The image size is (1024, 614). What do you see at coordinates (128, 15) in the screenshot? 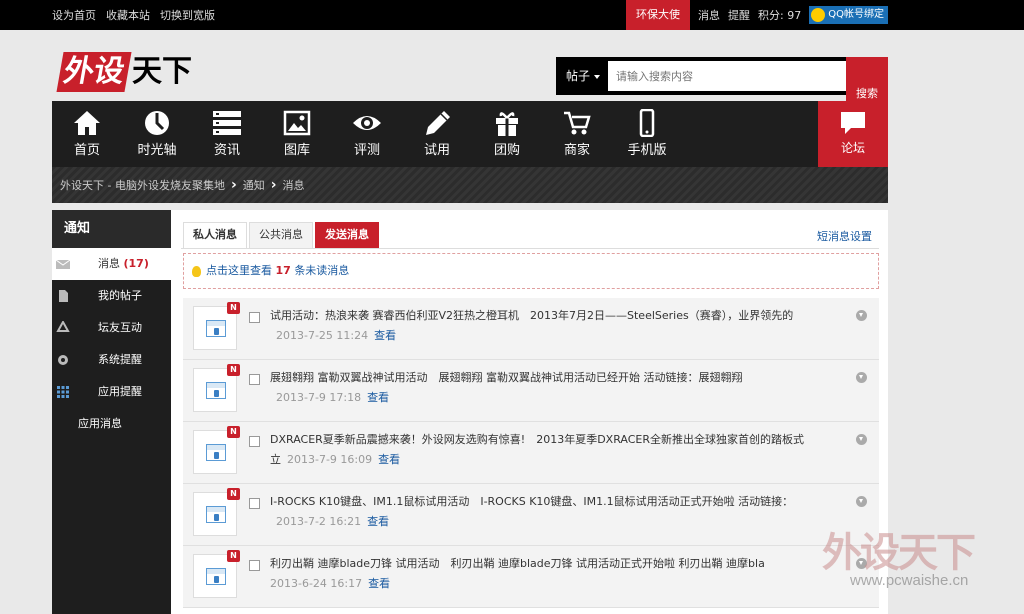
I see `bookmark-link: 收藏本站` at bounding box center [128, 15].